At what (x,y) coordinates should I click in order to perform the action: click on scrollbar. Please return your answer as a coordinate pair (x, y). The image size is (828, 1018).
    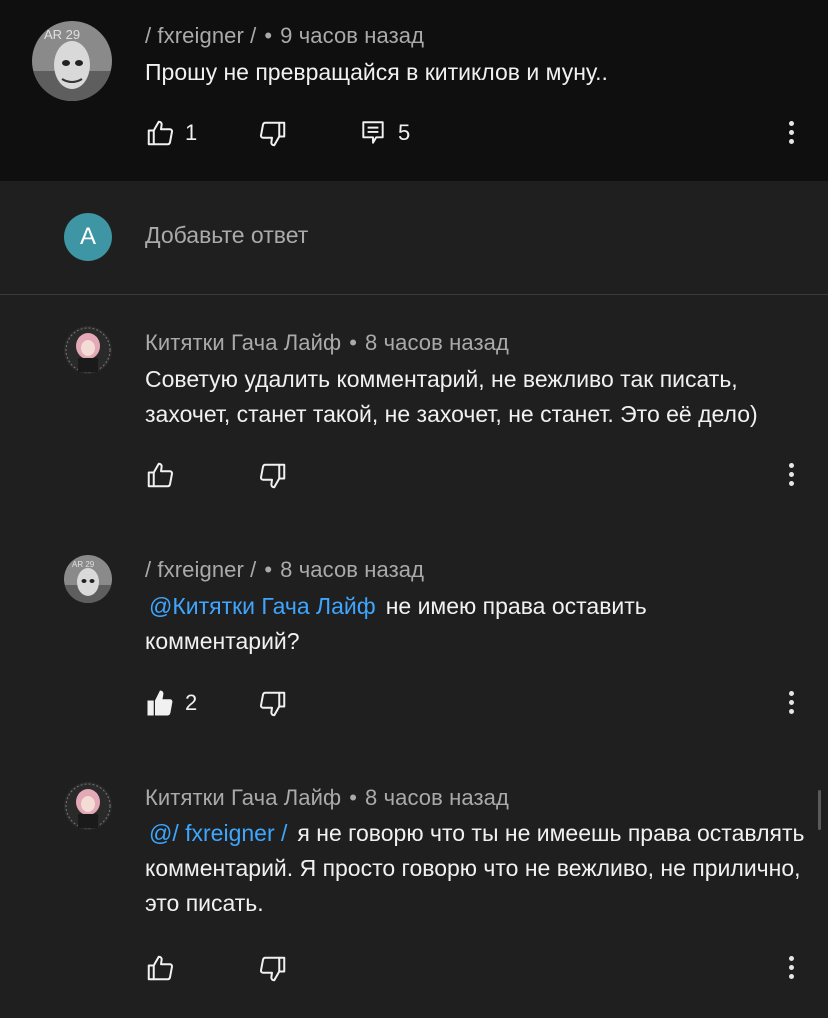
    Looking at the image, I should click on (819, 810).